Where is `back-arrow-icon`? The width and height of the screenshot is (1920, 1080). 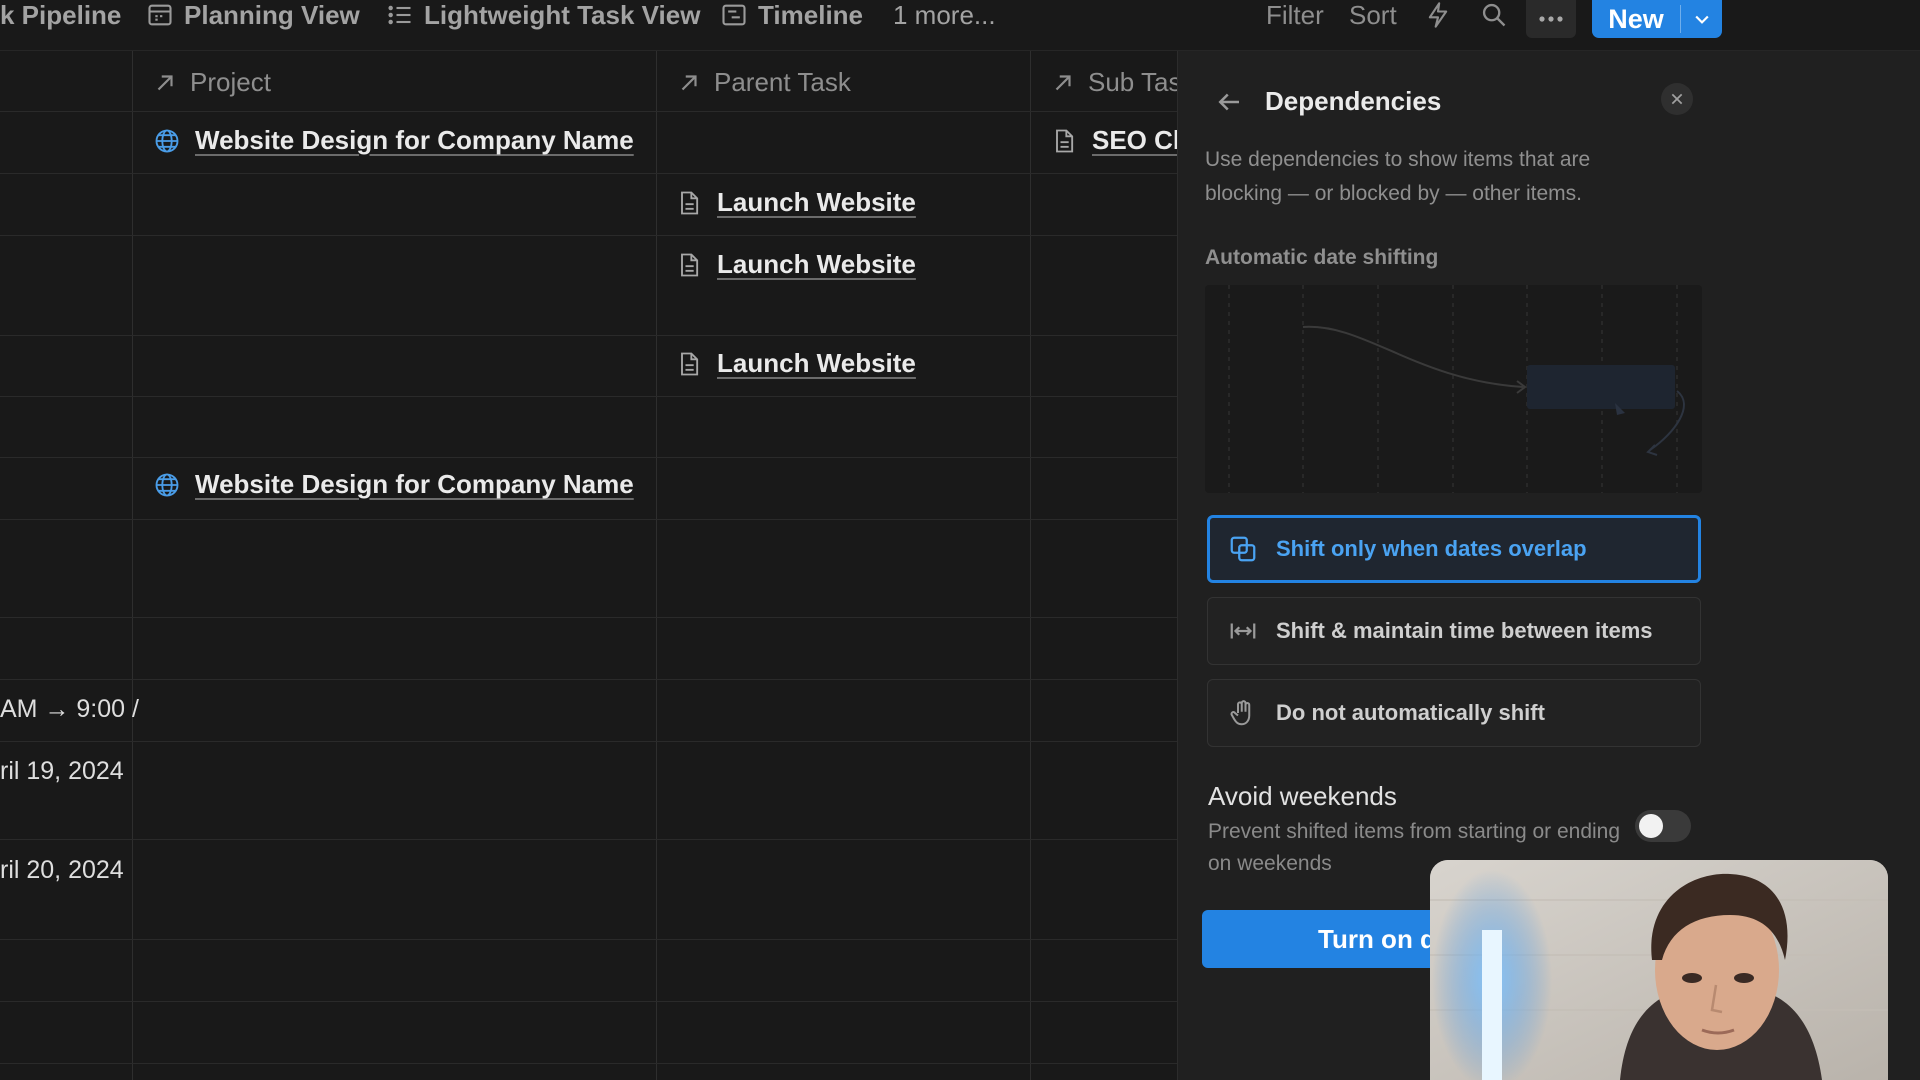 back-arrow-icon is located at coordinates (1229, 102).